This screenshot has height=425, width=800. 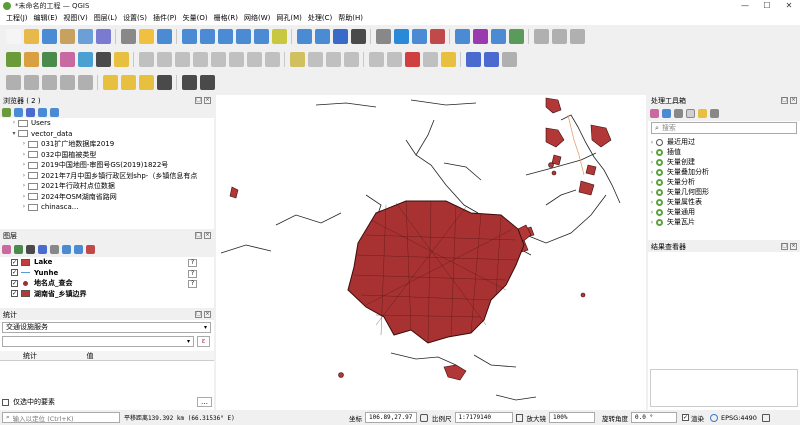 I want to click on menu-settings: 设置(S), so click(x=135, y=18).